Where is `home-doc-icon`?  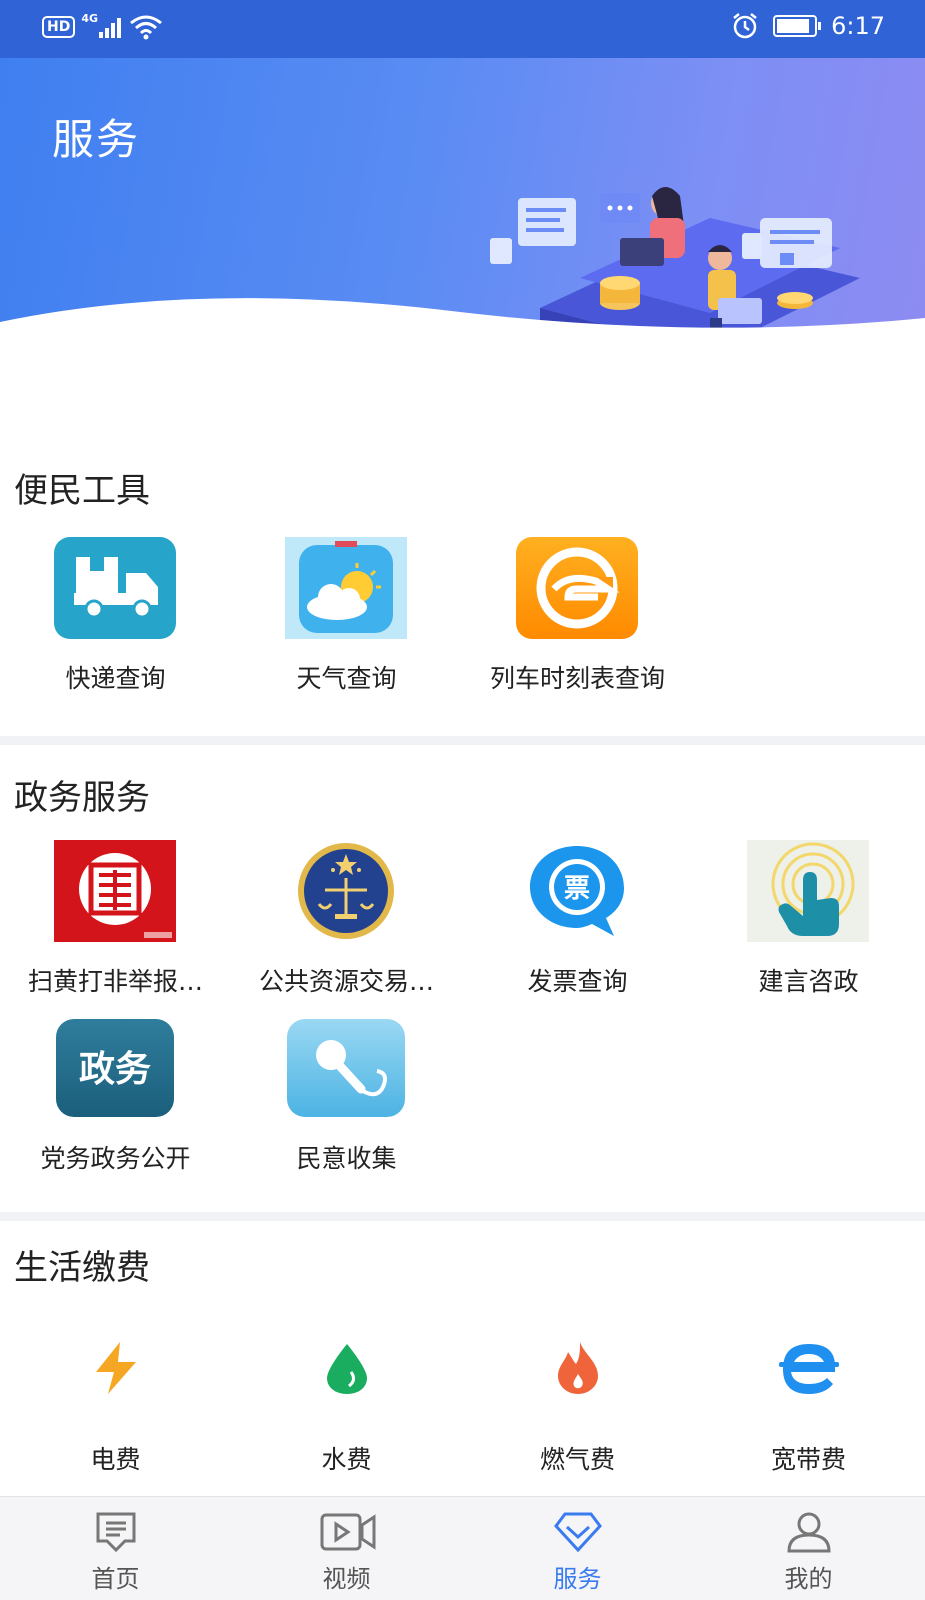
home-doc-icon is located at coordinates (116, 1532).